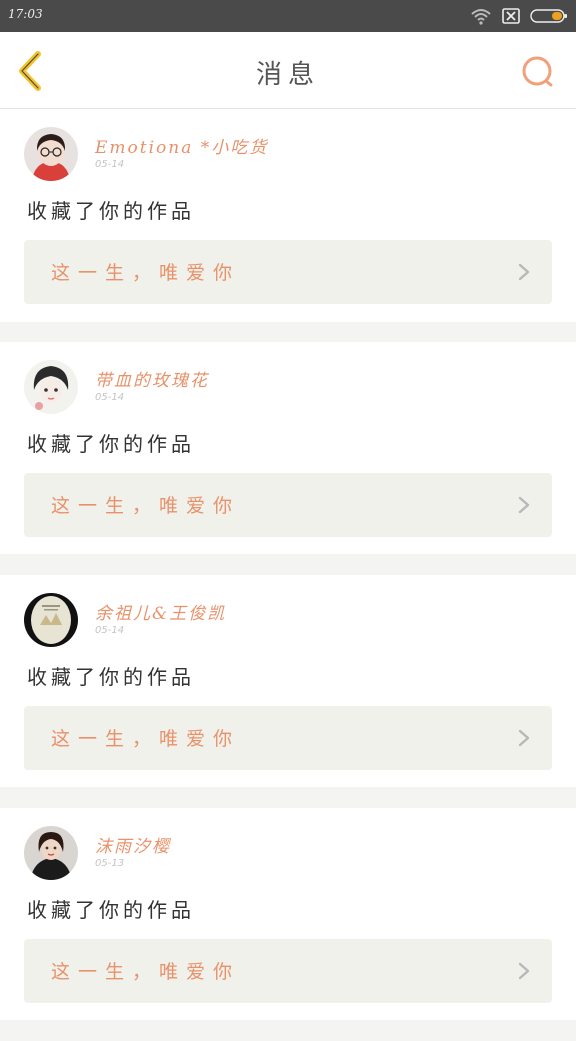 The width and height of the screenshot is (576, 1041). Describe the element at coordinates (288, 16) in the screenshot. I see `status-bar: 17:03` at that location.